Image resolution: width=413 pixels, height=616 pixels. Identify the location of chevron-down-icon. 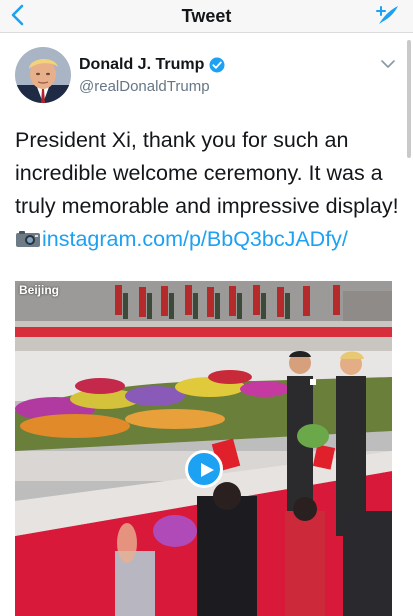
(388, 64).